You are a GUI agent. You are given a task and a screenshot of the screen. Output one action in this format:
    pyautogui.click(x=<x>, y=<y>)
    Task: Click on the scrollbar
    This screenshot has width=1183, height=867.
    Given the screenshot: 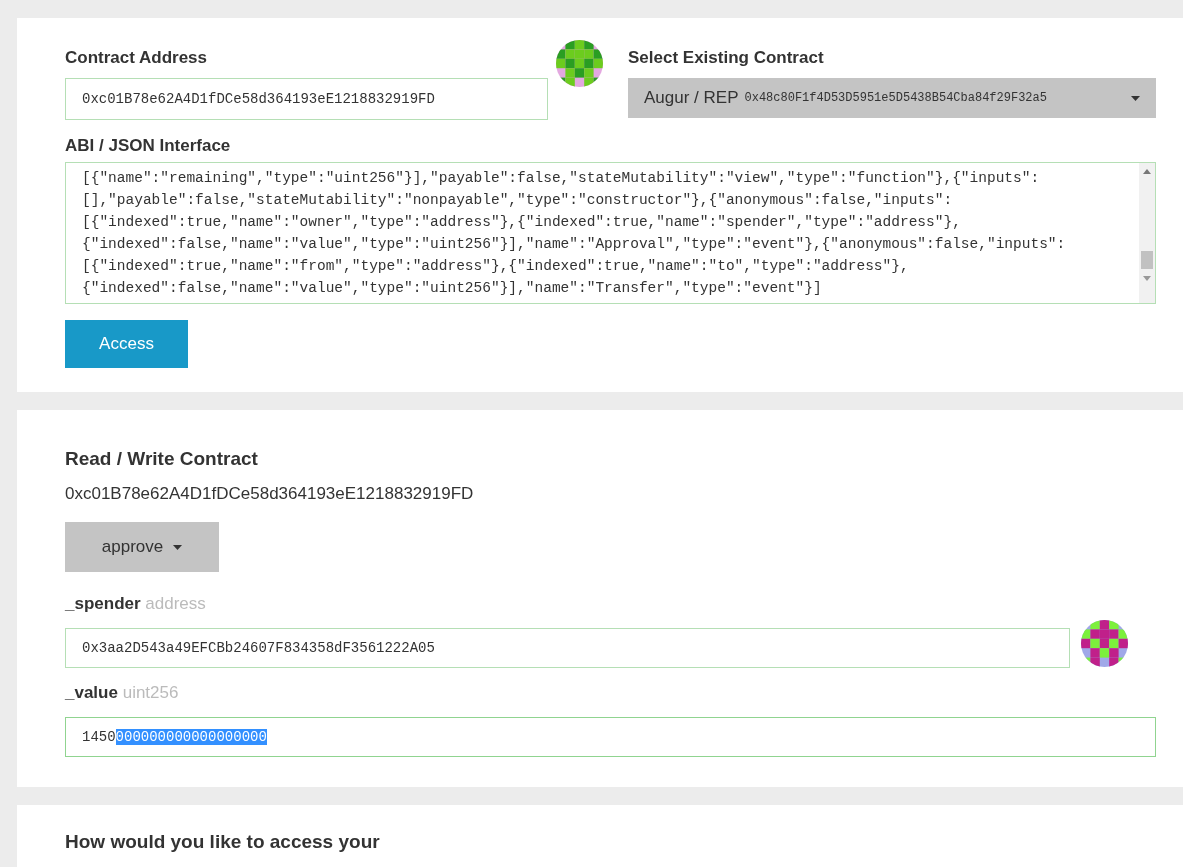 What is the action you would take?
    pyautogui.click(x=1147, y=233)
    